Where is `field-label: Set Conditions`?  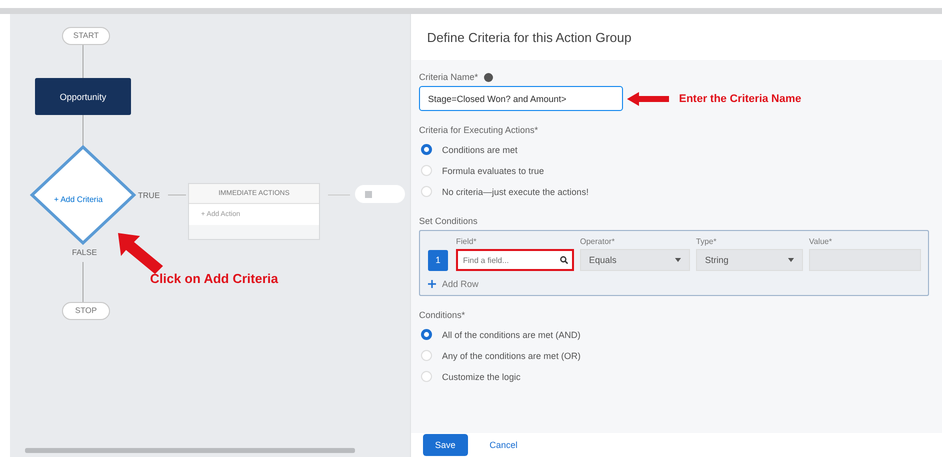
field-label: Set Conditions is located at coordinates (449, 221).